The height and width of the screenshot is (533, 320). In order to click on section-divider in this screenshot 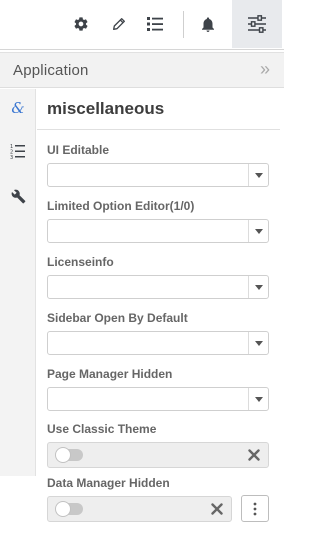, I will do `click(158, 129)`.